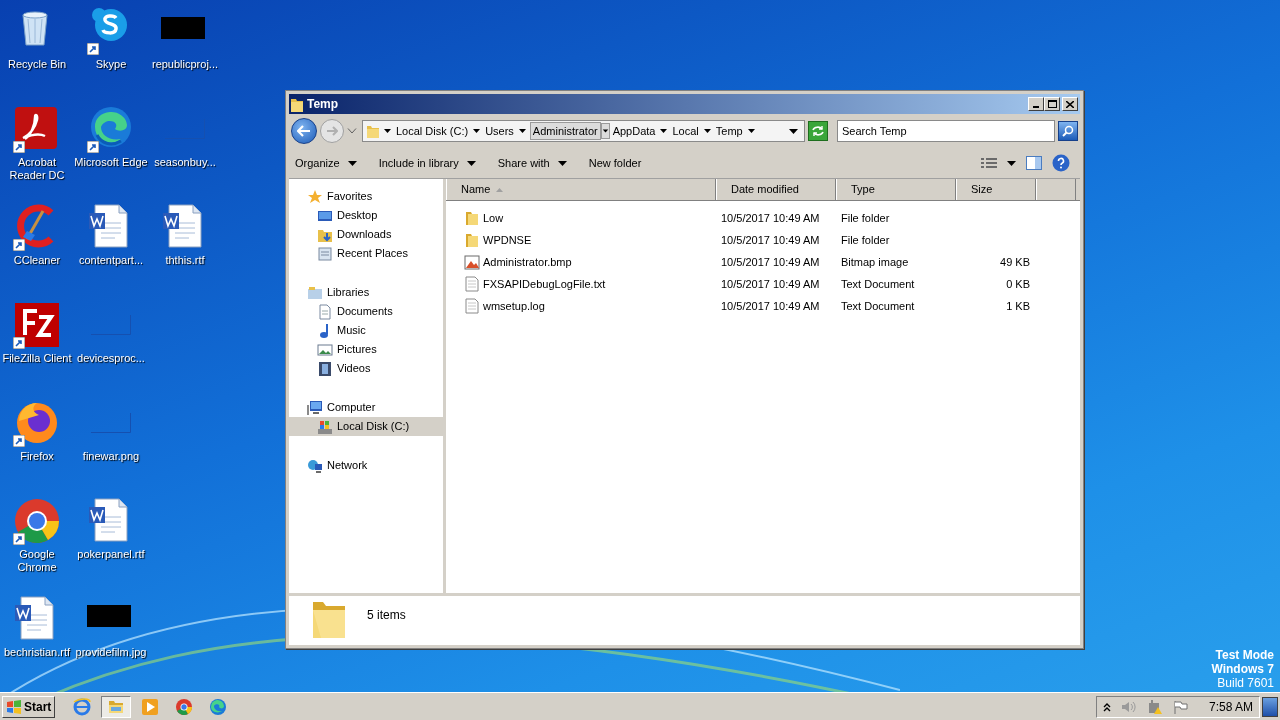 Image resolution: width=1280 pixels, height=720 pixels. What do you see at coordinates (37, 260) in the screenshot?
I see `icon-label: CCleaner` at bounding box center [37, 260].